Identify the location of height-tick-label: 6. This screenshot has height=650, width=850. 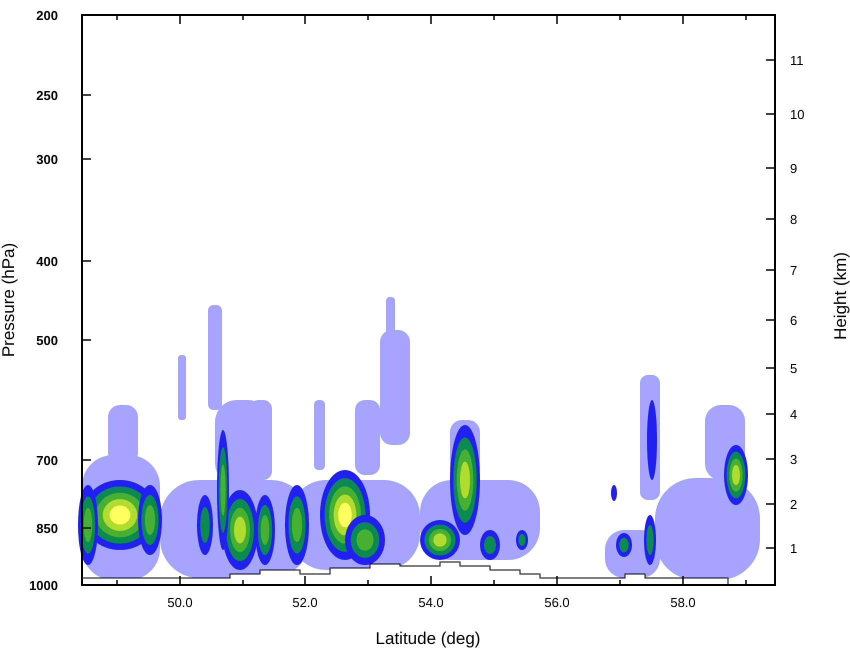
(794, 320).